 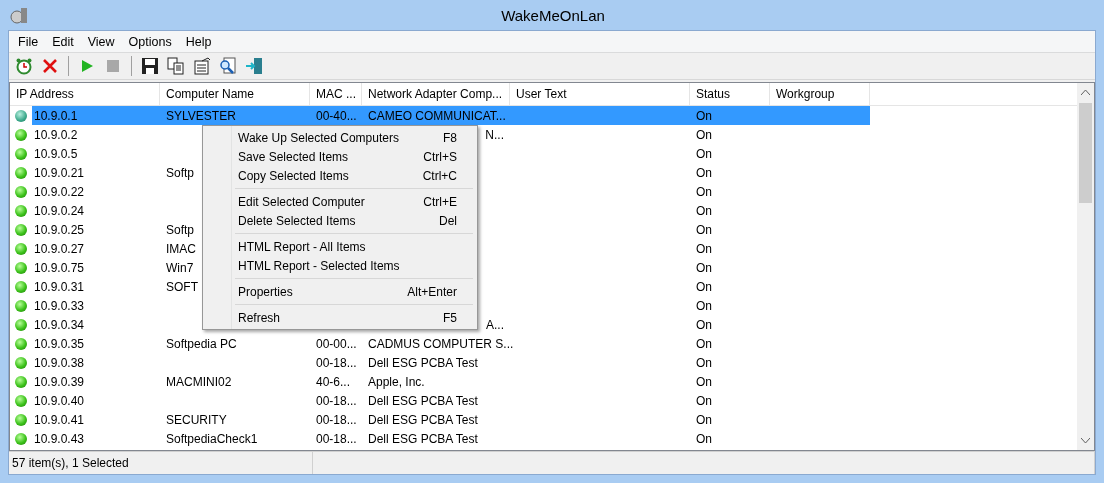 What do you see at coordinates (340, 137) in the screenshot?
I see `context-menu-item: Wake Up Selected Computers F8` at bounding box center [340, 137].